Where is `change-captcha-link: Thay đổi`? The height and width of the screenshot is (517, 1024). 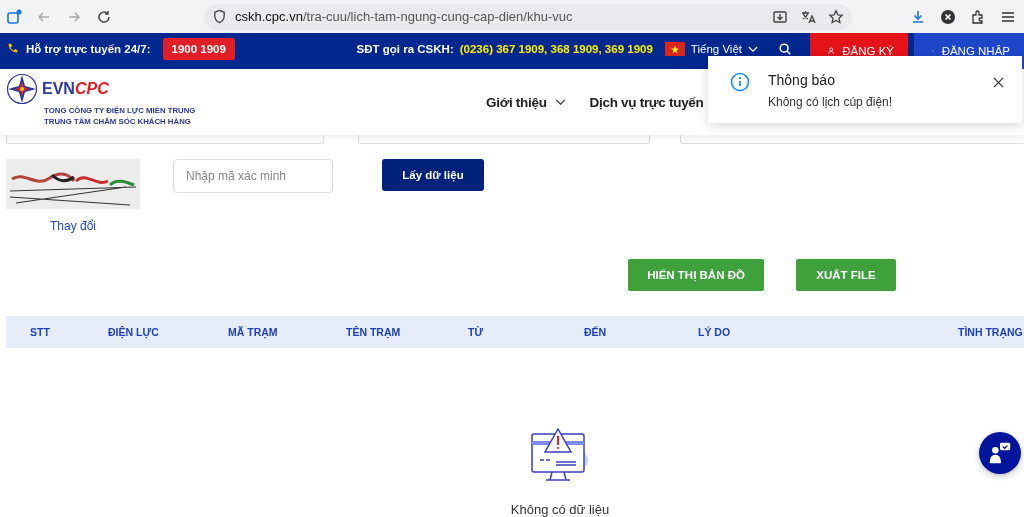
change-captcha-link: Thay đổi is located at coordinates (73, 226).